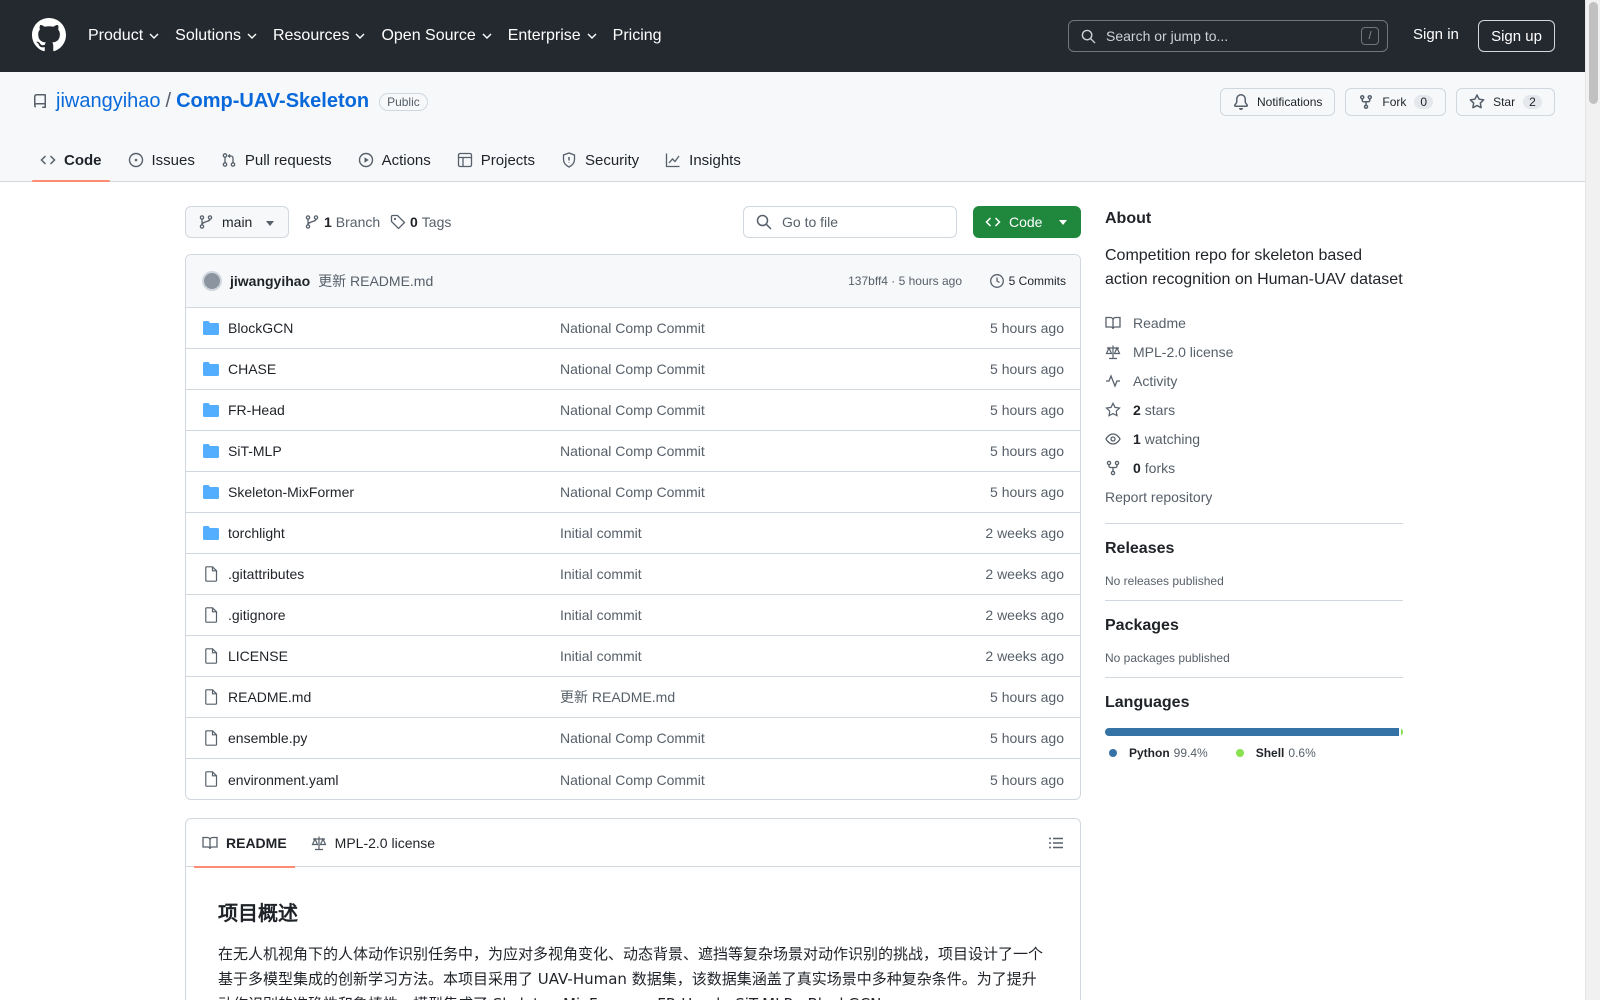 The image size is (1600, 1000). What do you see at coordinates (283, 780) in the screenshot?
I see `file-name-link: environment.yaml` at bounding box center [283, 780].